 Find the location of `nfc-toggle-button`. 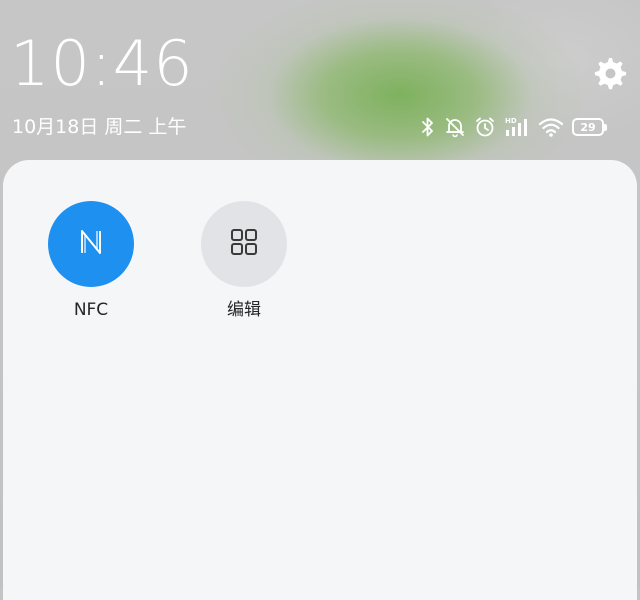

nfc-toggle-button is located at coordinates (91, 244).